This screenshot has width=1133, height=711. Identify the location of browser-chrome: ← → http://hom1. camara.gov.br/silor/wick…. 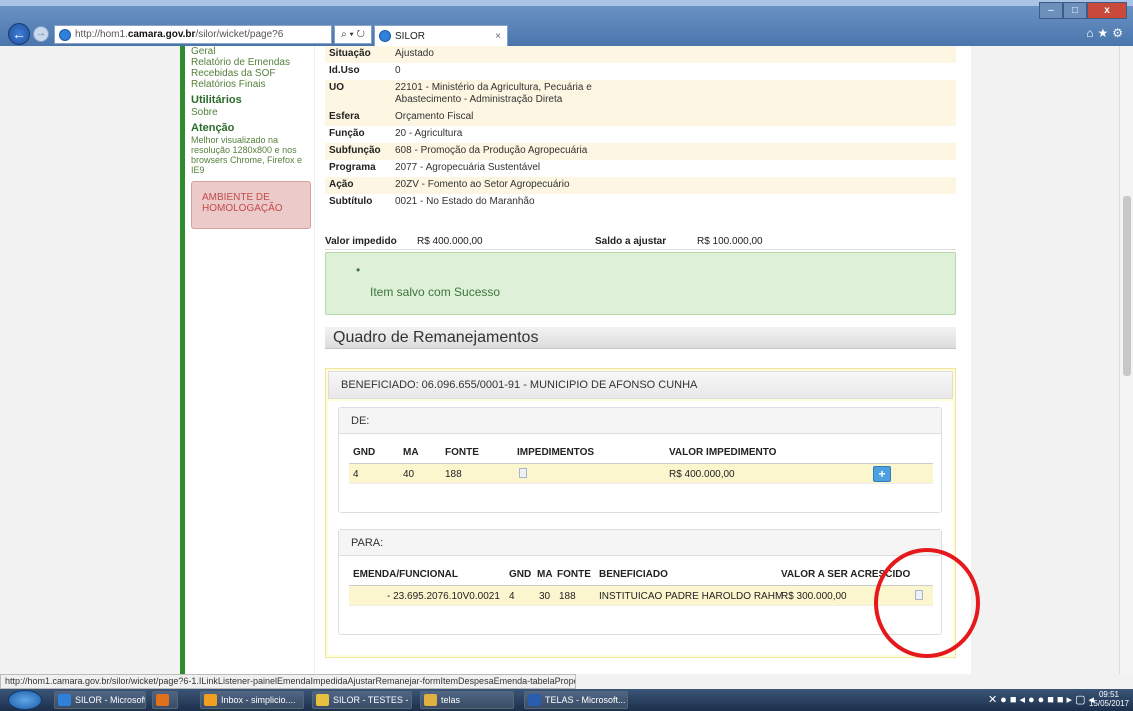
(566, 23).